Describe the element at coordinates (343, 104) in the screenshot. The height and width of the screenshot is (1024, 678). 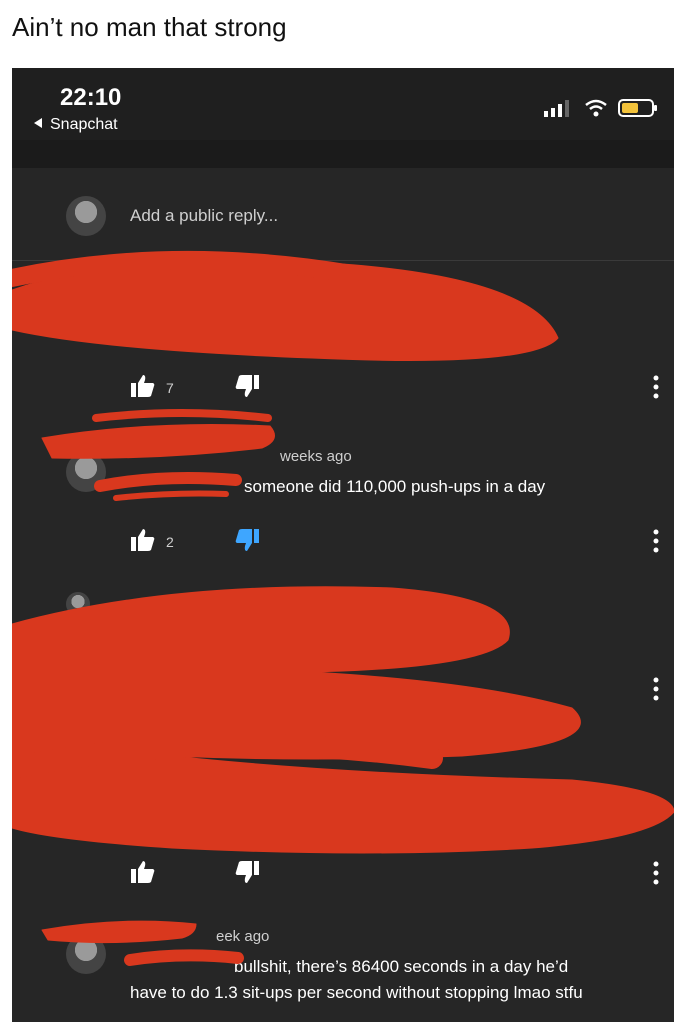
I see `status-bar: 22:10 Snapchat` at that location.